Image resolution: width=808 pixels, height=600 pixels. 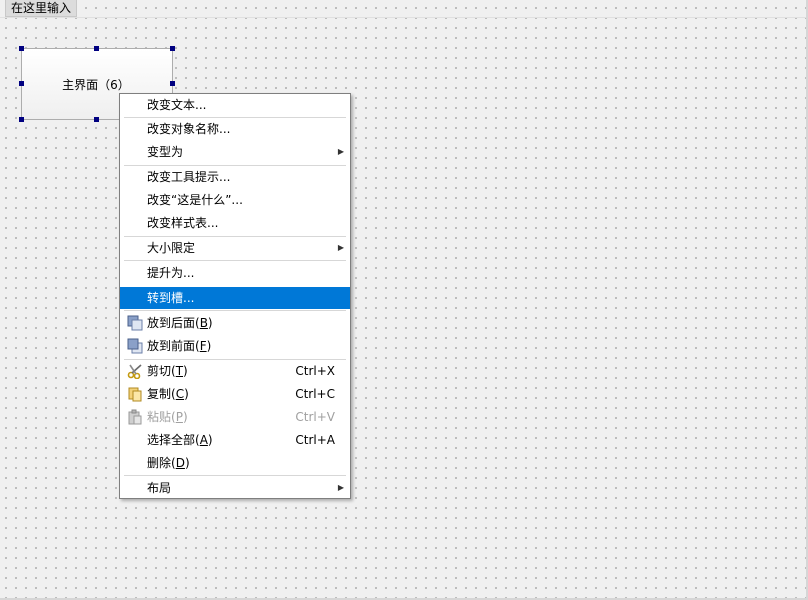 I want to click on resize-handle-left, so click(x=21, y=83).